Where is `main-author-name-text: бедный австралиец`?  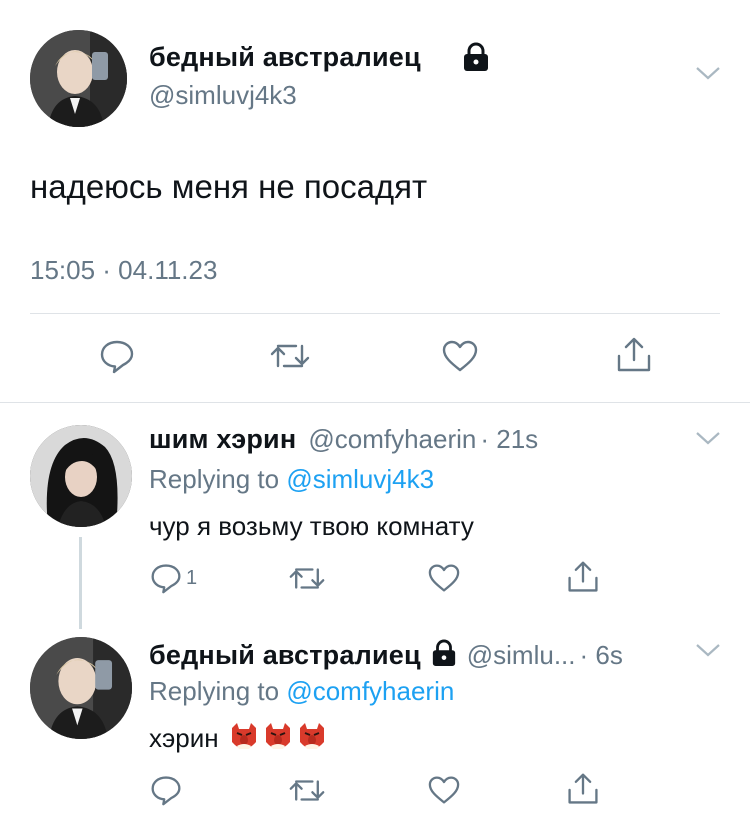
main-author-name-text: бедный австралиец is located at coordinates (285, 57).